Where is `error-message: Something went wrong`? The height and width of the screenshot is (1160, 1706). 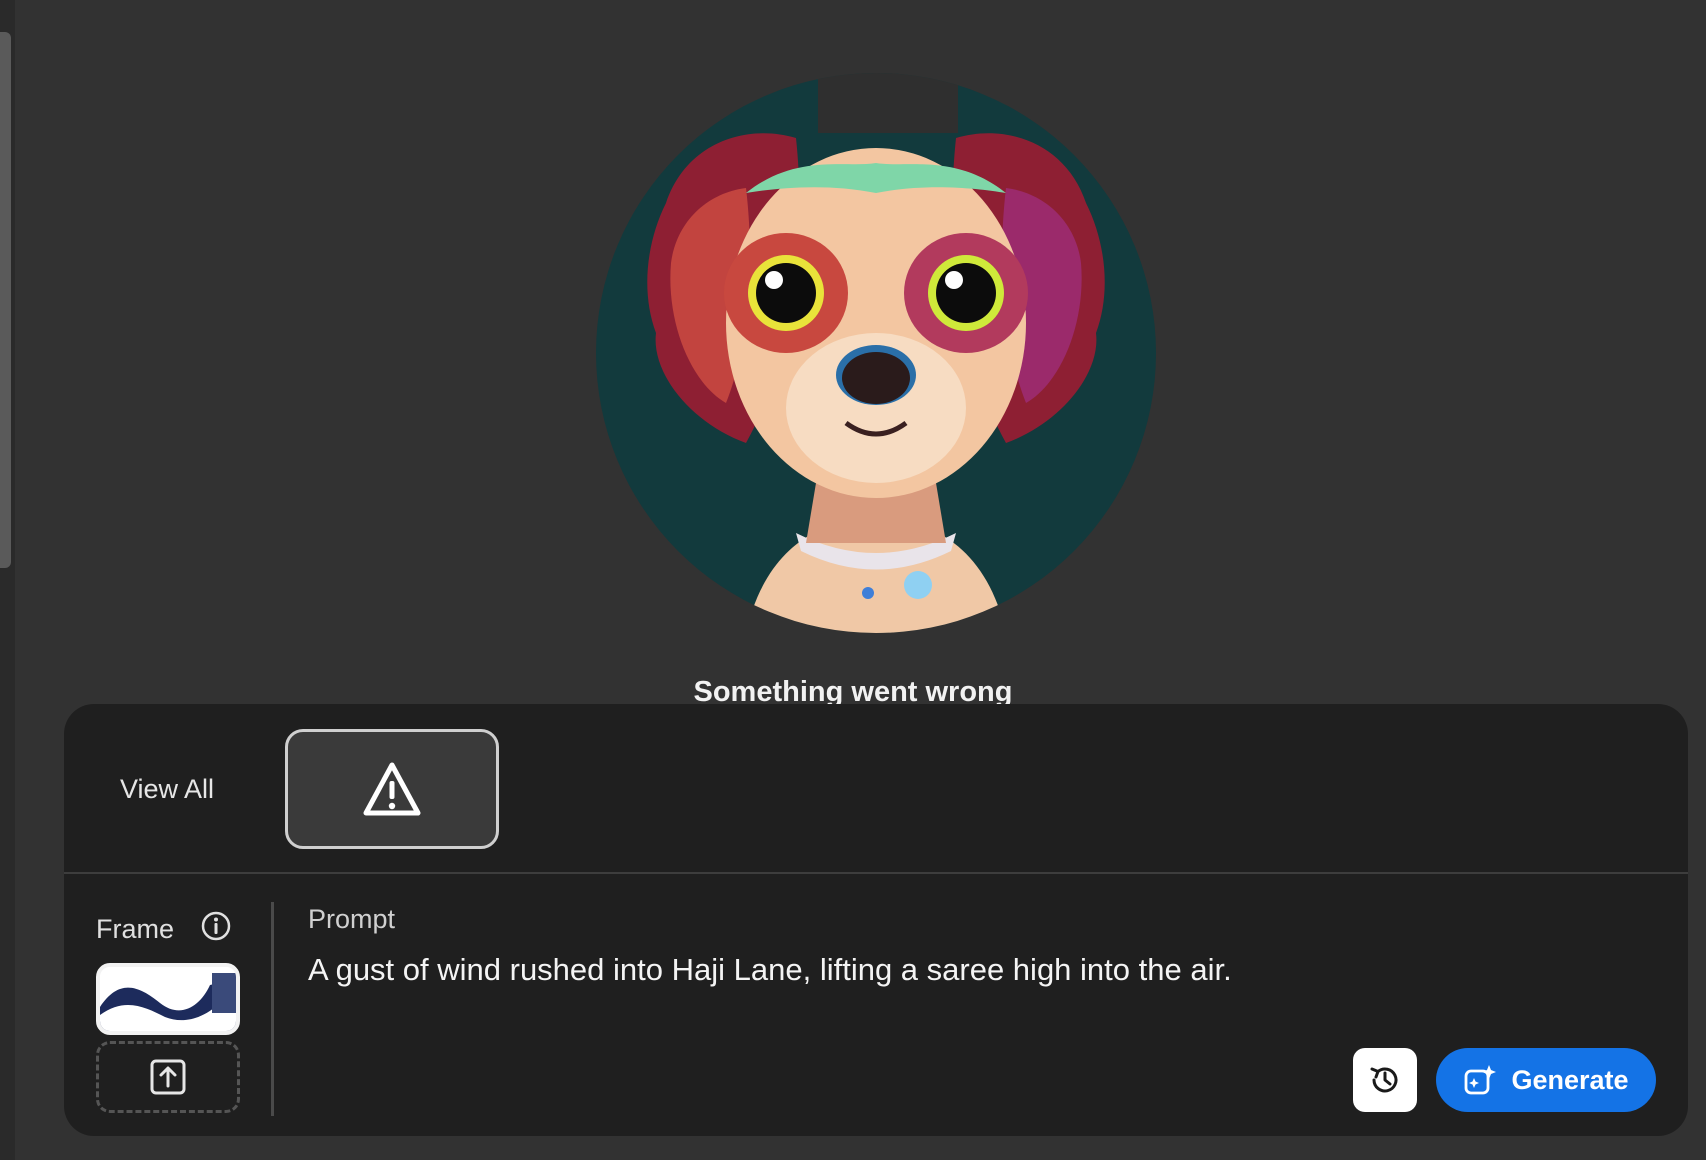
error-message: Something went wrong is located at coordinates (853, 691).